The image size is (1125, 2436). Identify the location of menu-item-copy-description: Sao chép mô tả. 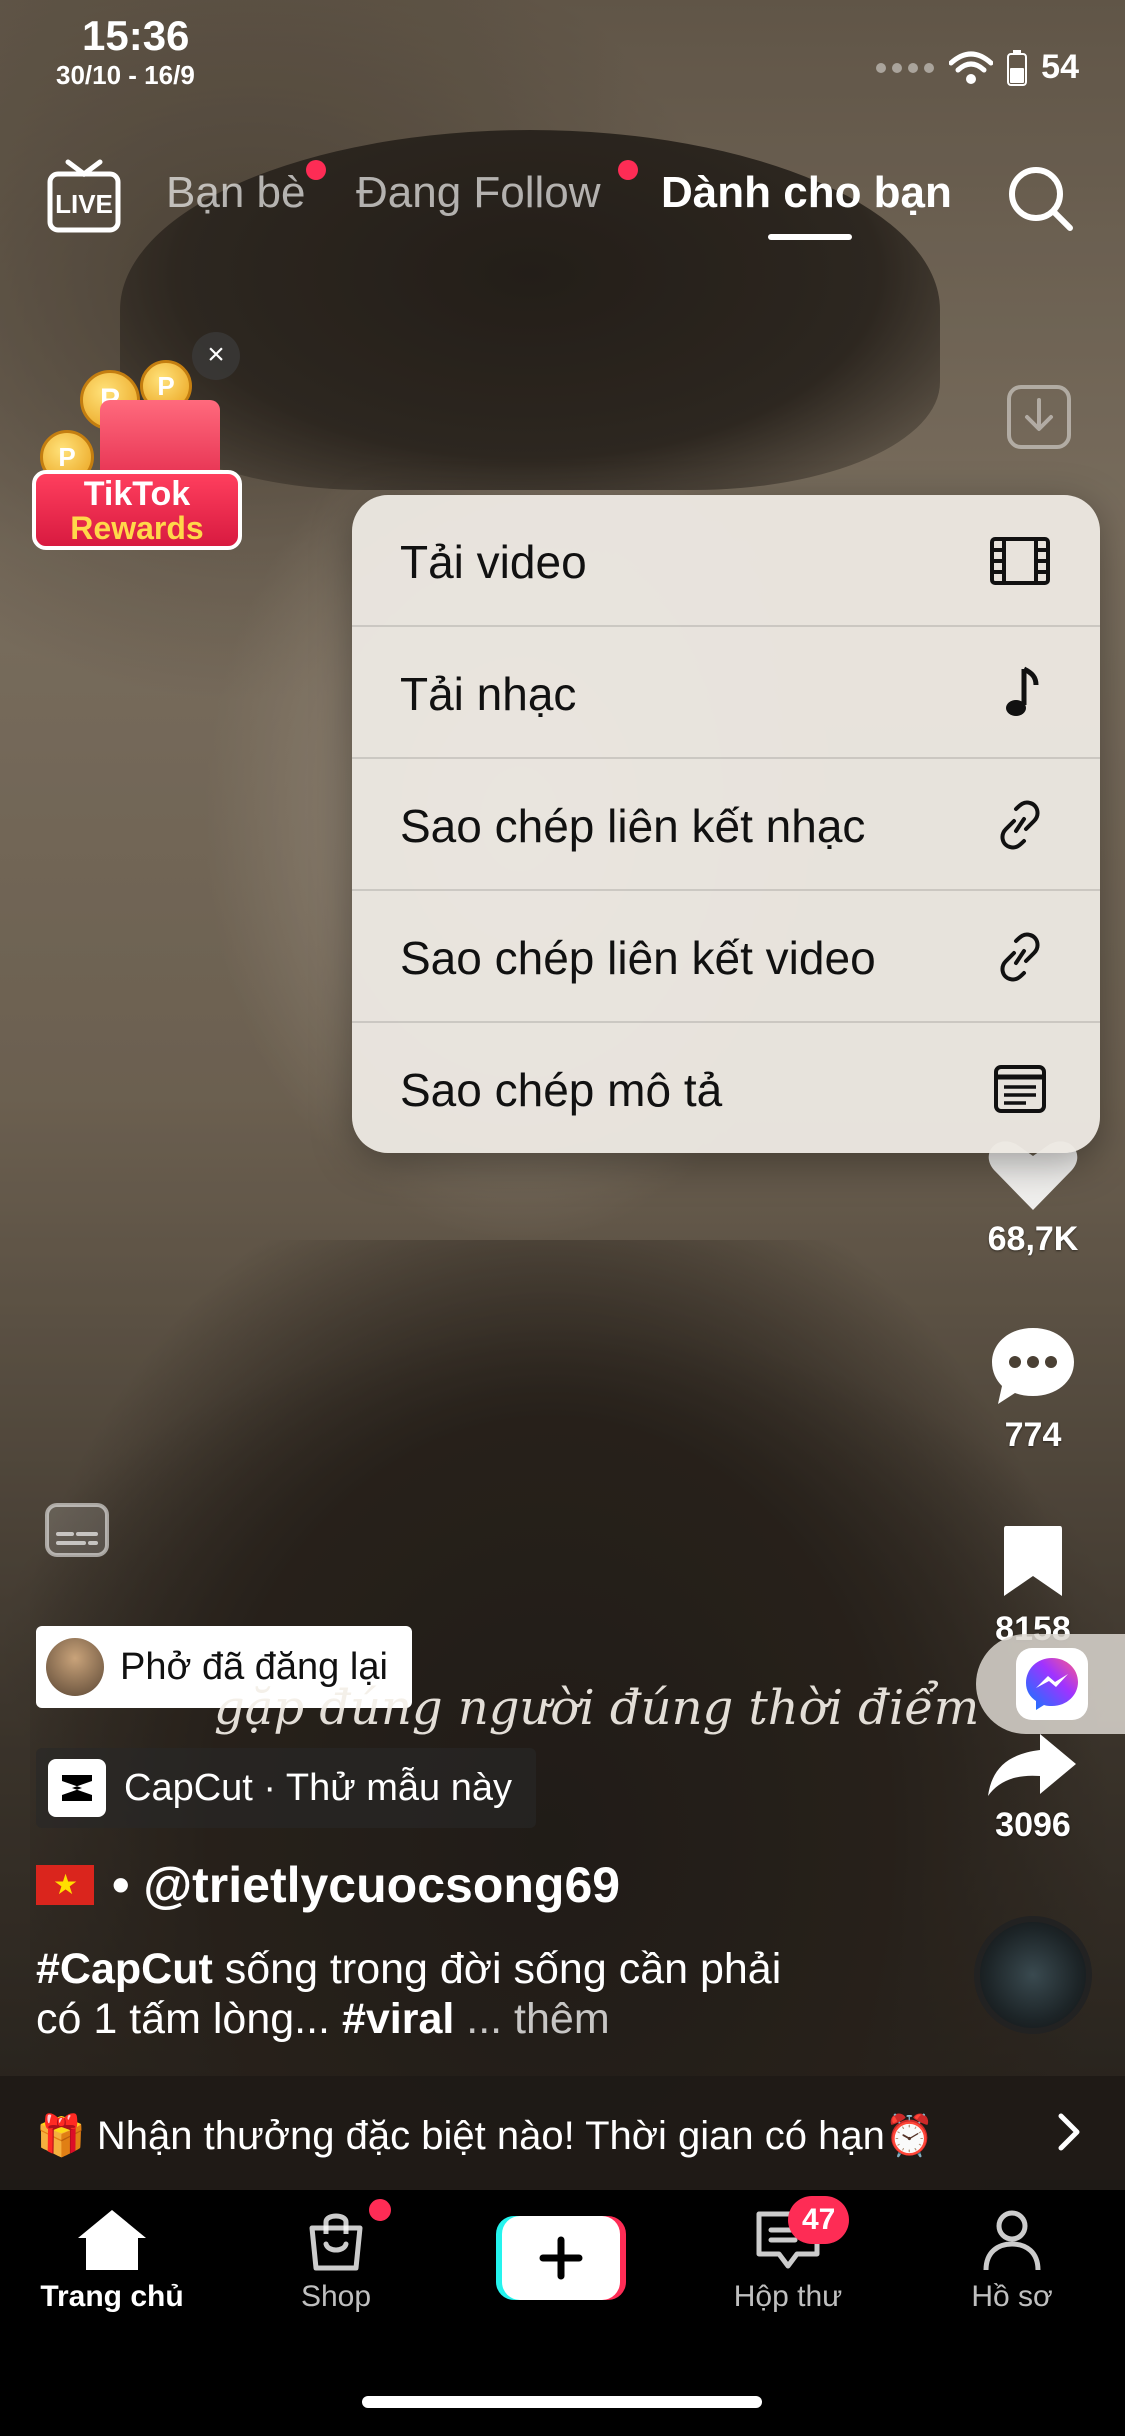
(726, 1088).